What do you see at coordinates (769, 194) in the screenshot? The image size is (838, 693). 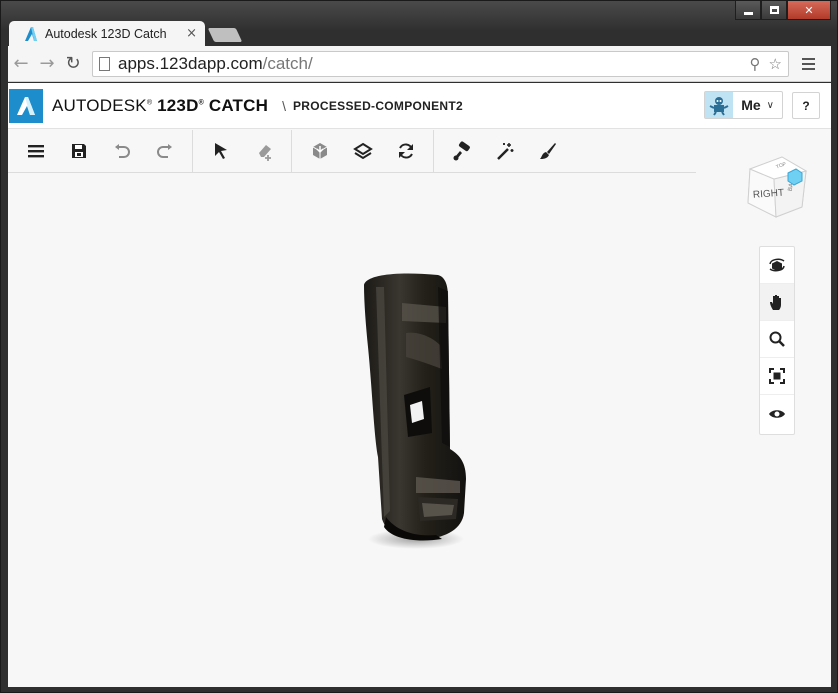 I see `viewcube-label: RIGHT` at bounding box center [769, 194].